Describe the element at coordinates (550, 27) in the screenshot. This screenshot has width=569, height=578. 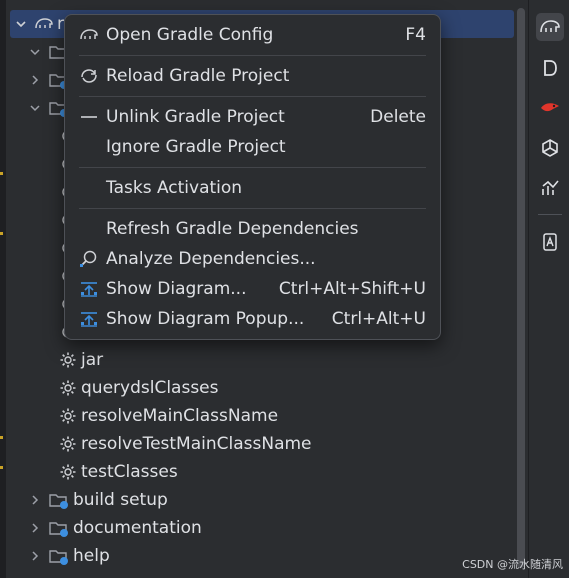
I see `gradle-icon` at that location.